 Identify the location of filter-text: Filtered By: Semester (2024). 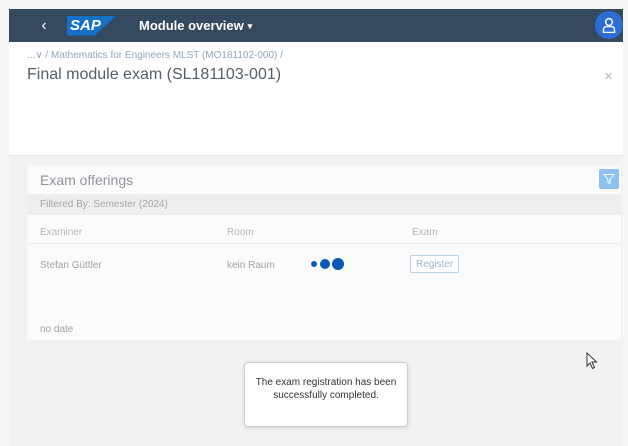
(104, 204).